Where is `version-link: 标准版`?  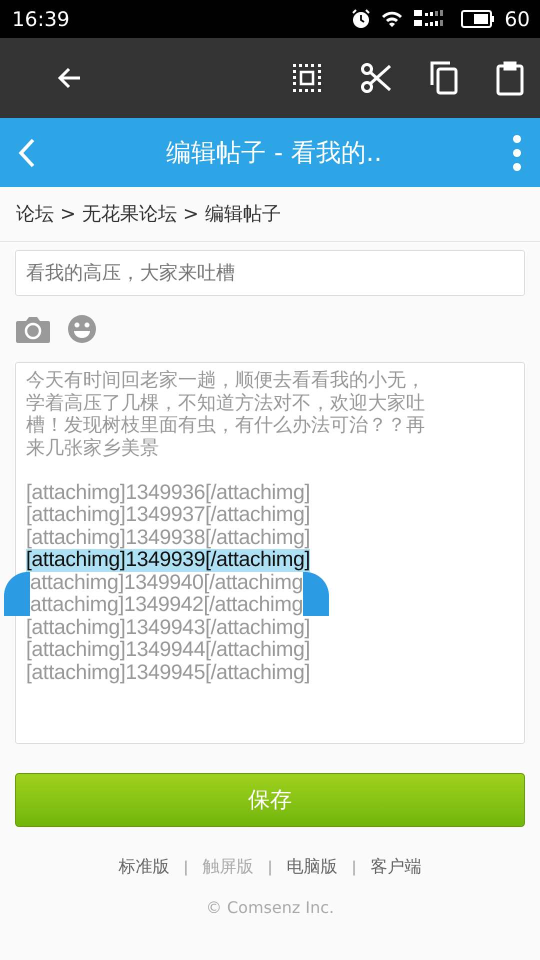
version-link: 标准版 is located at coordinates (144, 866).